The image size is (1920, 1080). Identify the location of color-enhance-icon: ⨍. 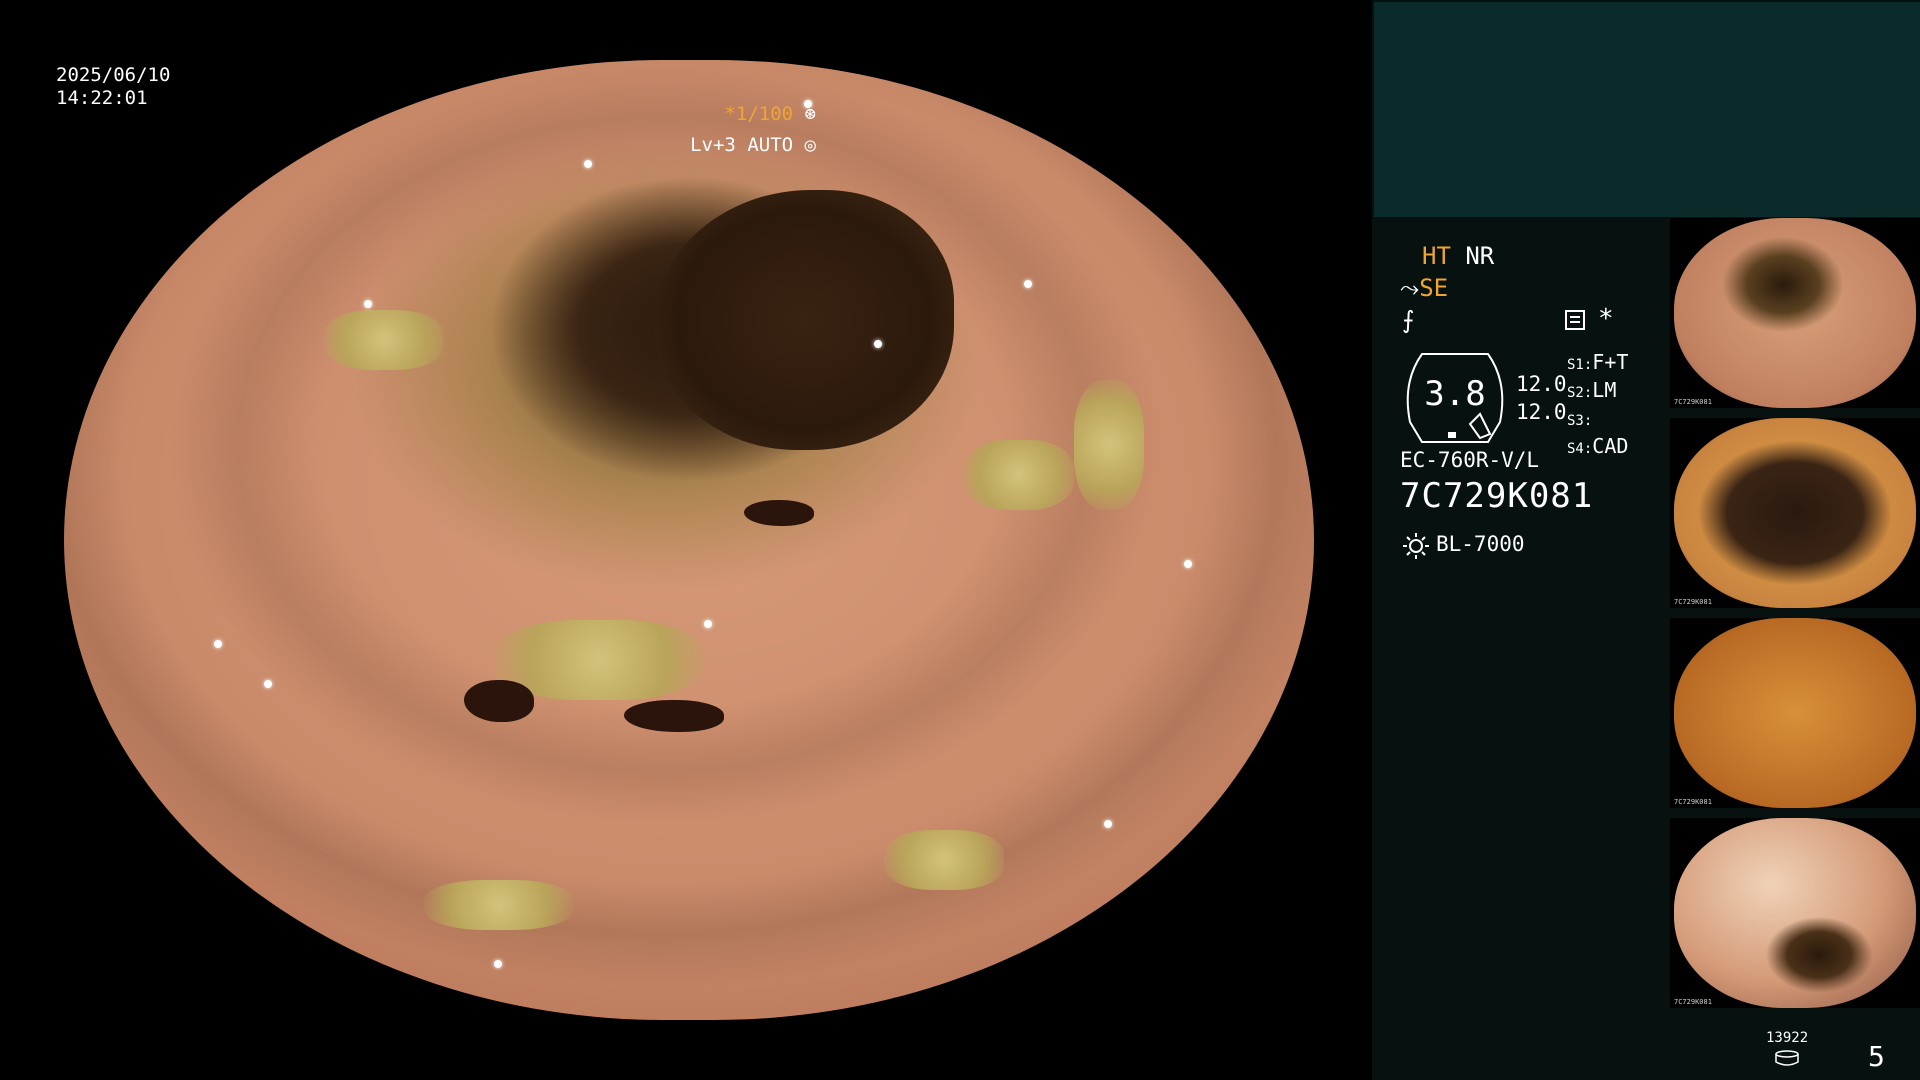
(1408, 320).